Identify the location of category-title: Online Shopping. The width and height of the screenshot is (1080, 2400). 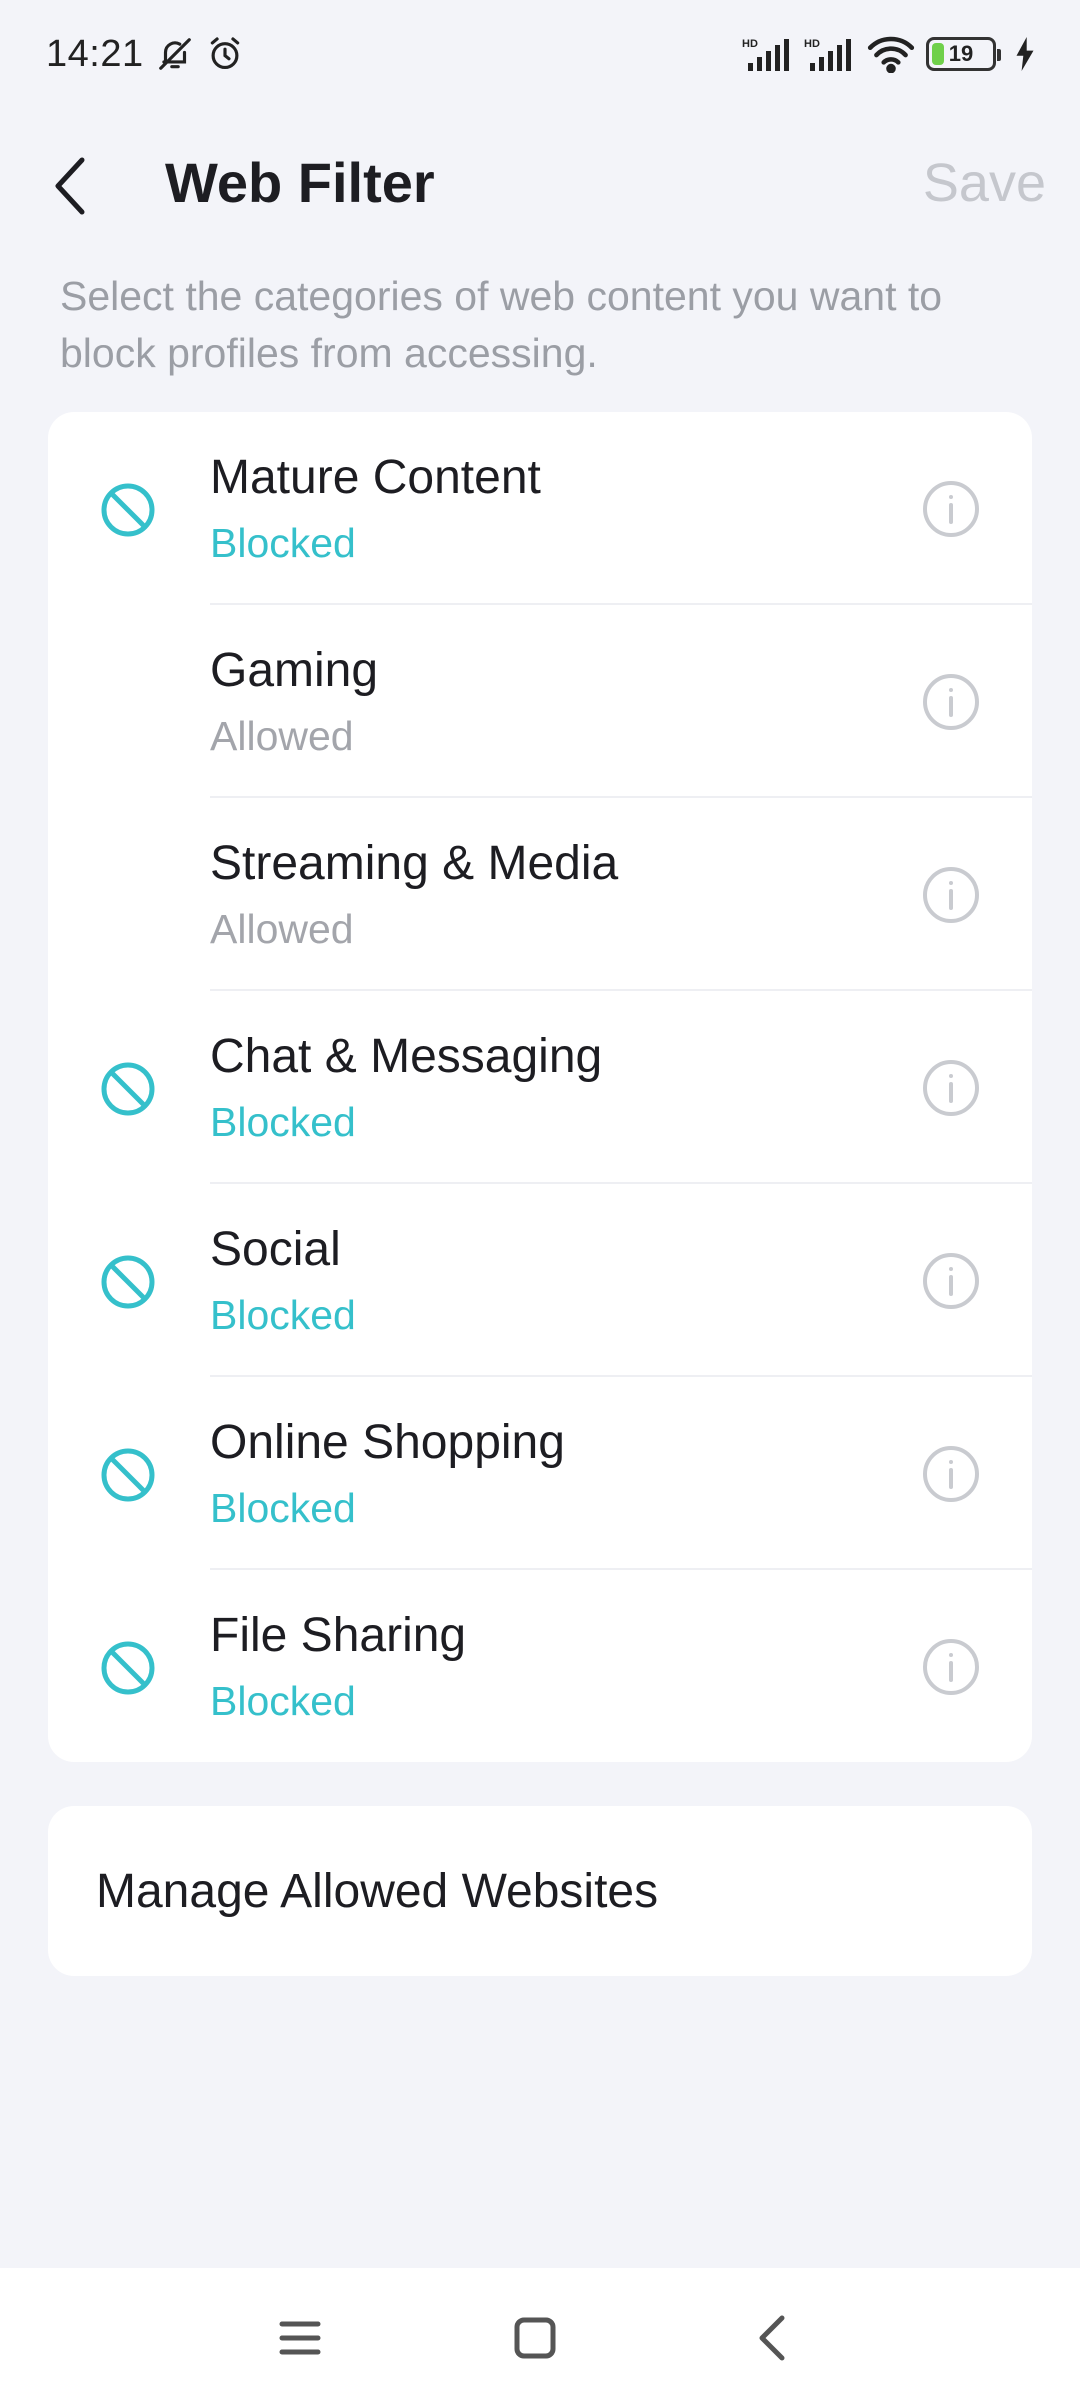
(387, 1442).